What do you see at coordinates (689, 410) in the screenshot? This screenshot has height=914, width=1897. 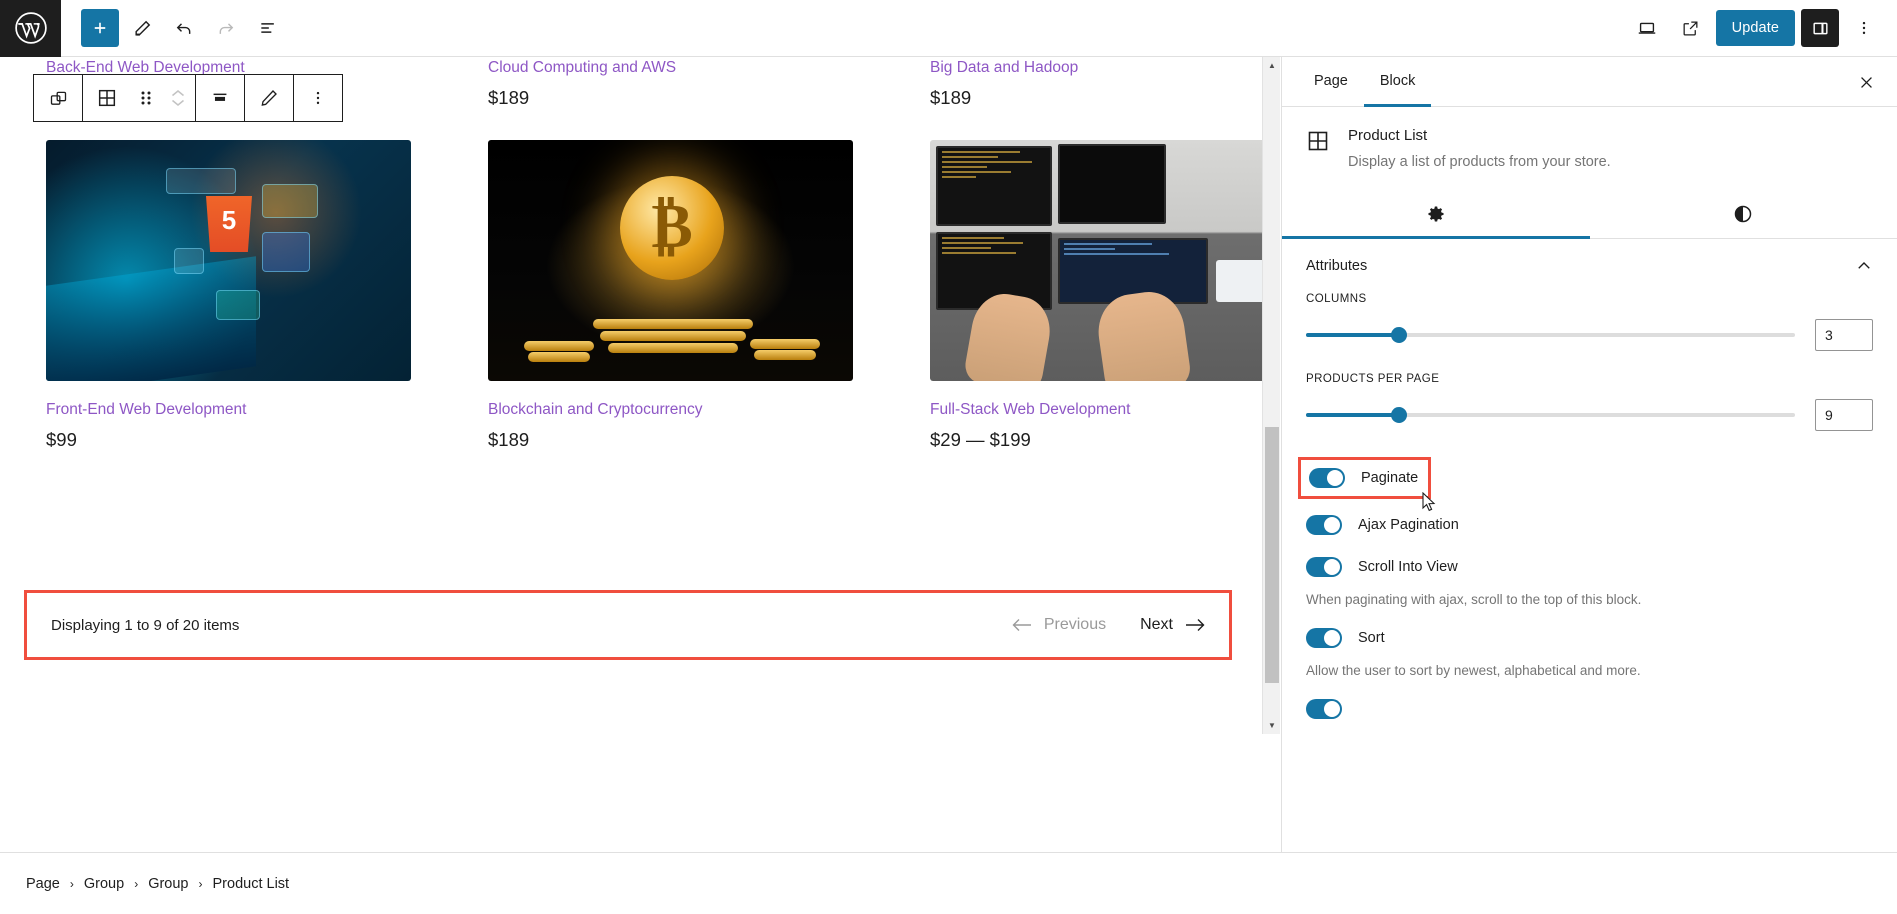 I see `product-title-link: Blockchain and Cryptocurrency` at bounding box center [689, 410].